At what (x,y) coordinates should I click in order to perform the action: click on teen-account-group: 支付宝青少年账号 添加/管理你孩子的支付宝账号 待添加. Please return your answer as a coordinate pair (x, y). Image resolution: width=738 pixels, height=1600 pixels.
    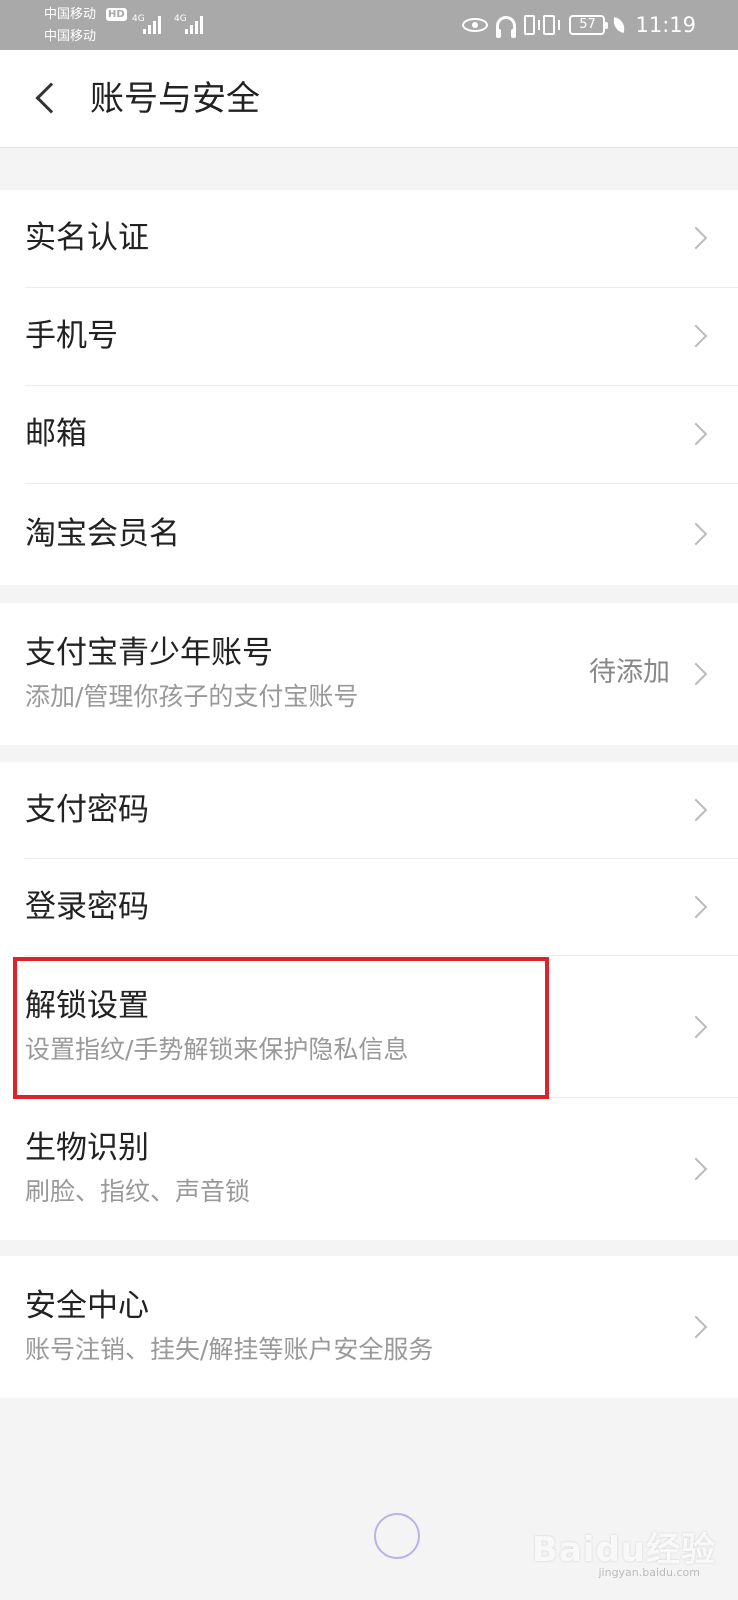
    Looking at the image, I should click on (369, 674).